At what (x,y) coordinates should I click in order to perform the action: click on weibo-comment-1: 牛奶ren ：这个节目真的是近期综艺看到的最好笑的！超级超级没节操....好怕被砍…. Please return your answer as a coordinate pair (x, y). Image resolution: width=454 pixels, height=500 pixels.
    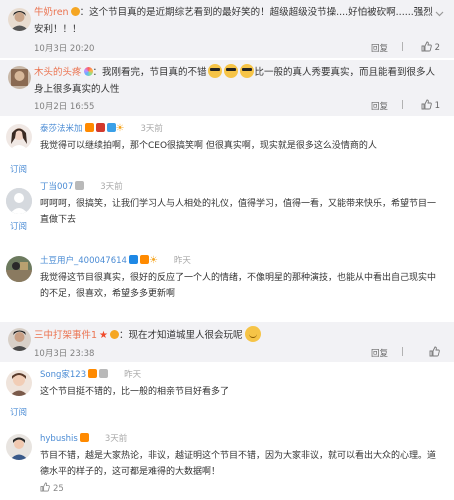
    Looking at the image, I should click on (227, 29).